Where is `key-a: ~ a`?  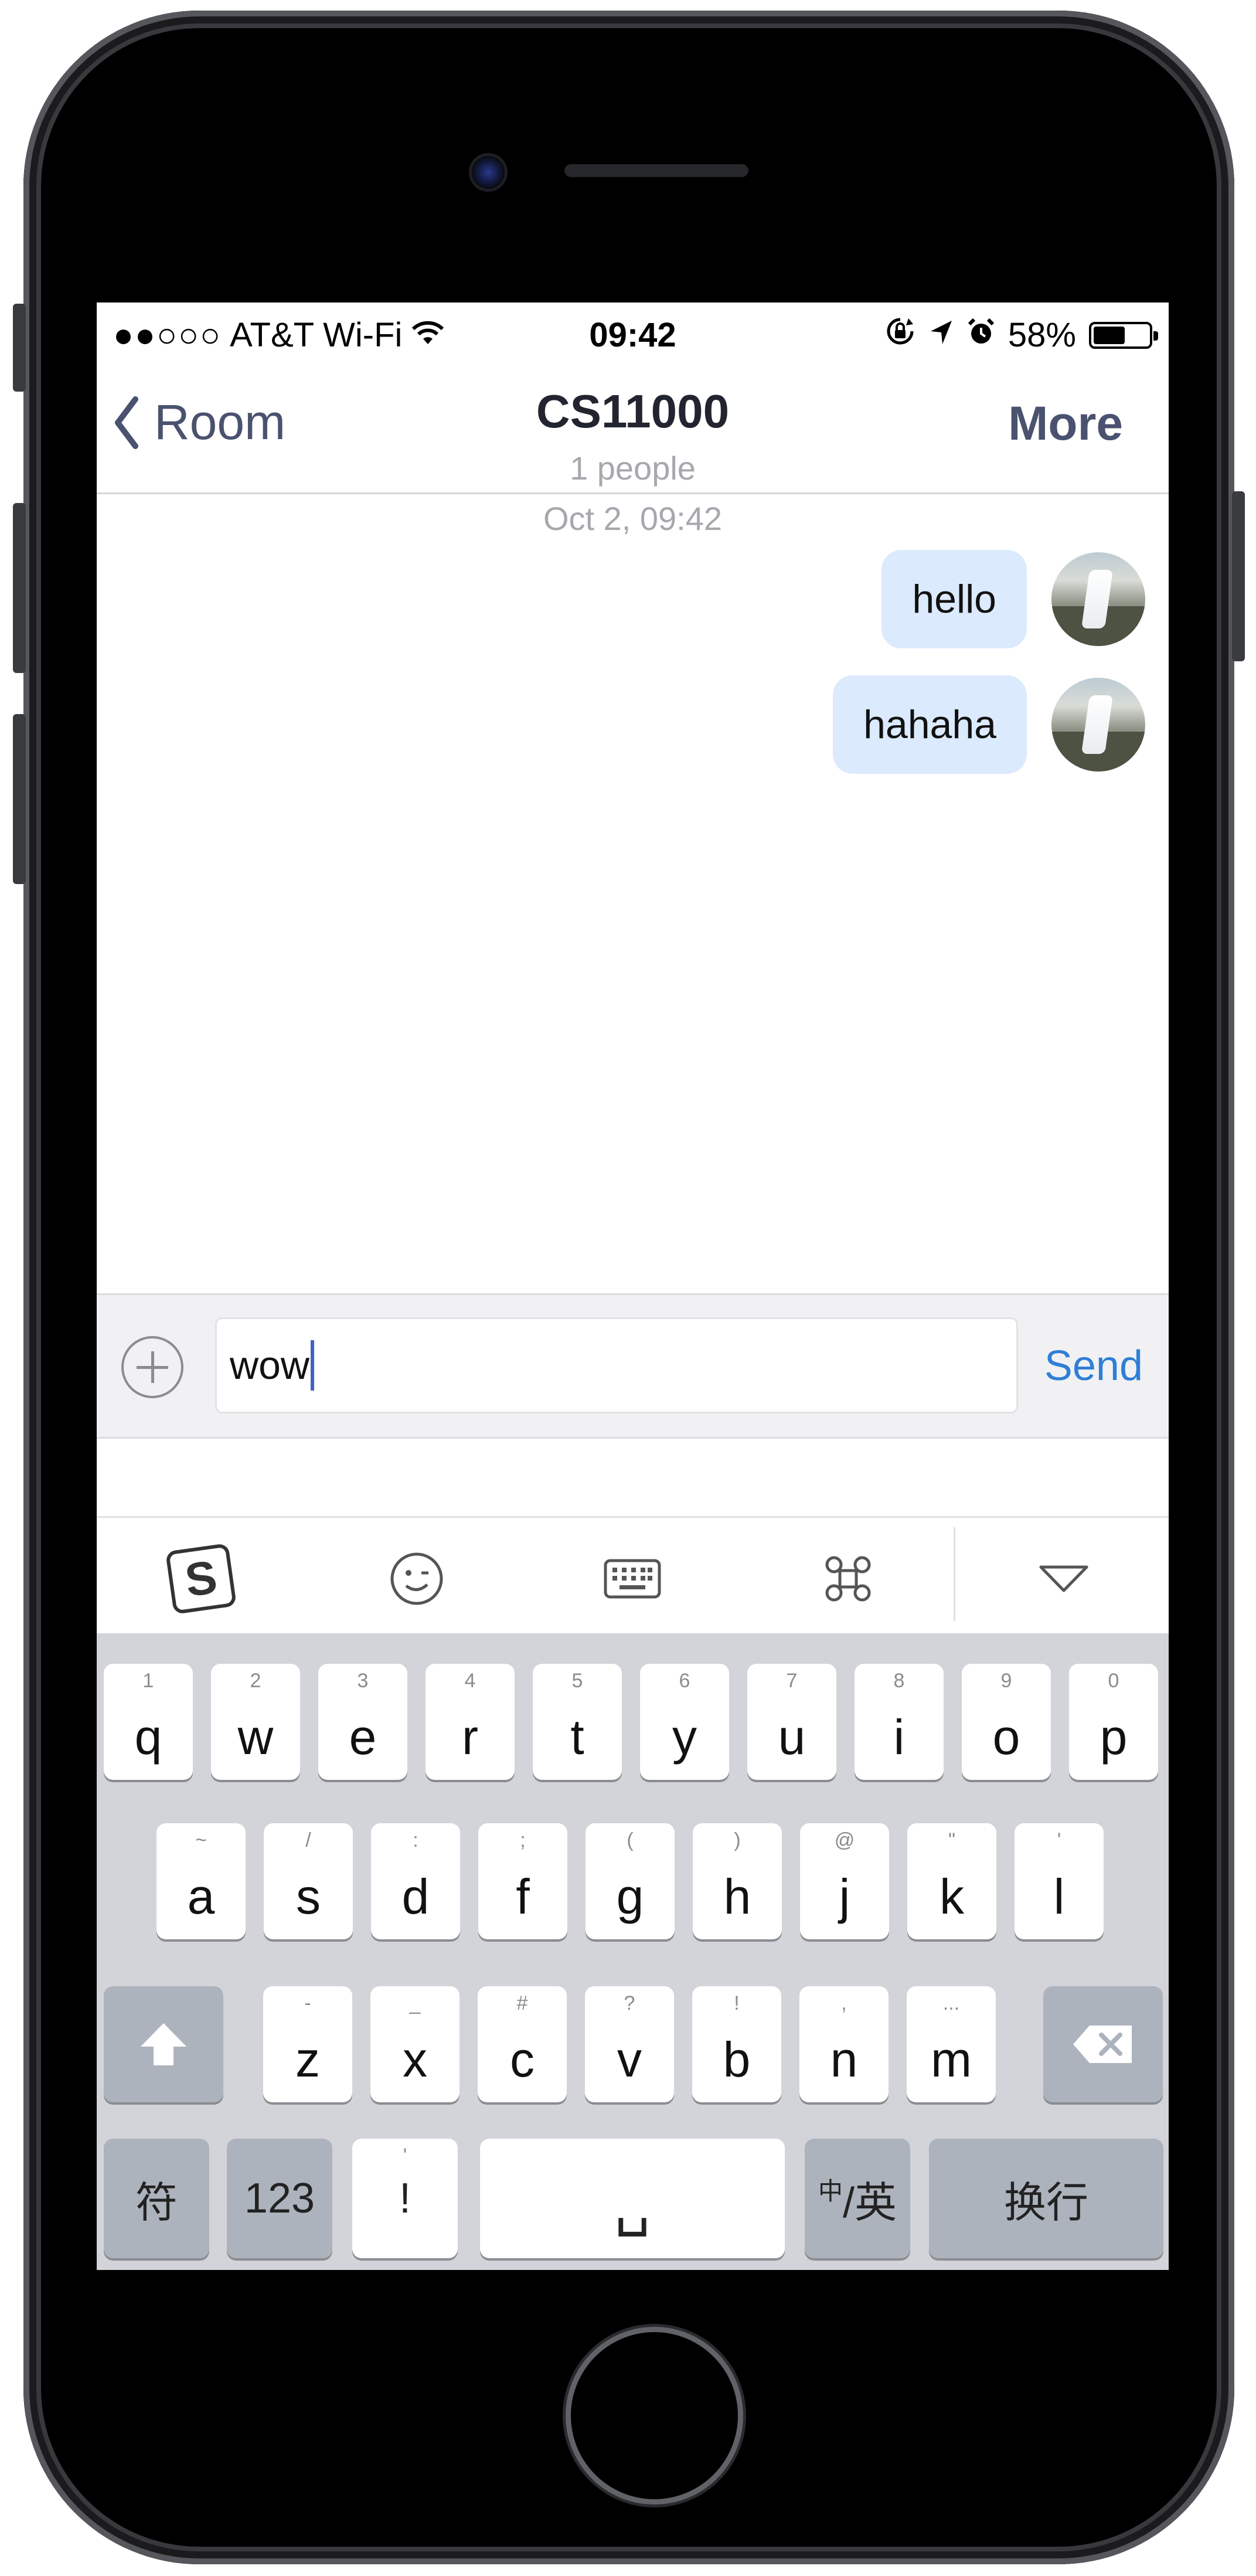
key-a: ~ a is located at coordinates (201, 1881).